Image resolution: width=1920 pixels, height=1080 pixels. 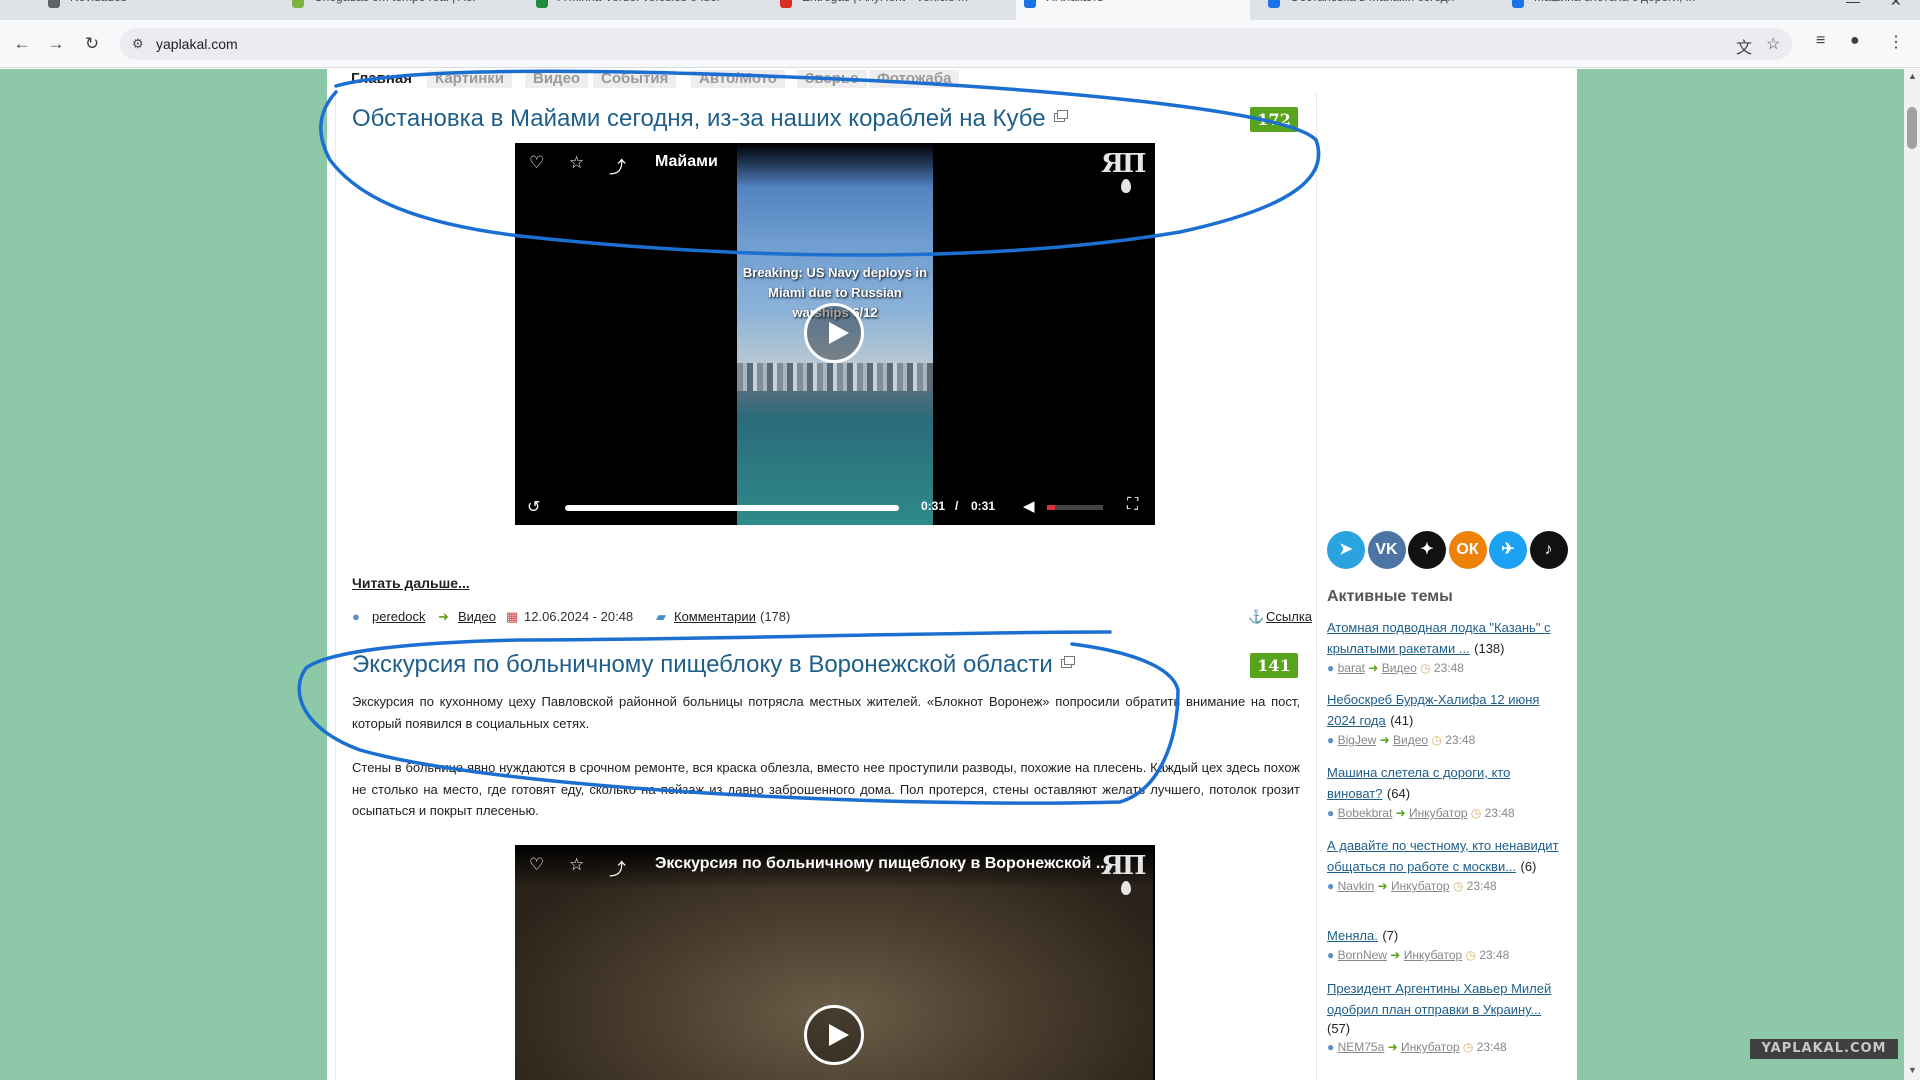 I want to click on nav-animals: Зверье, so click(x=832, y=79).